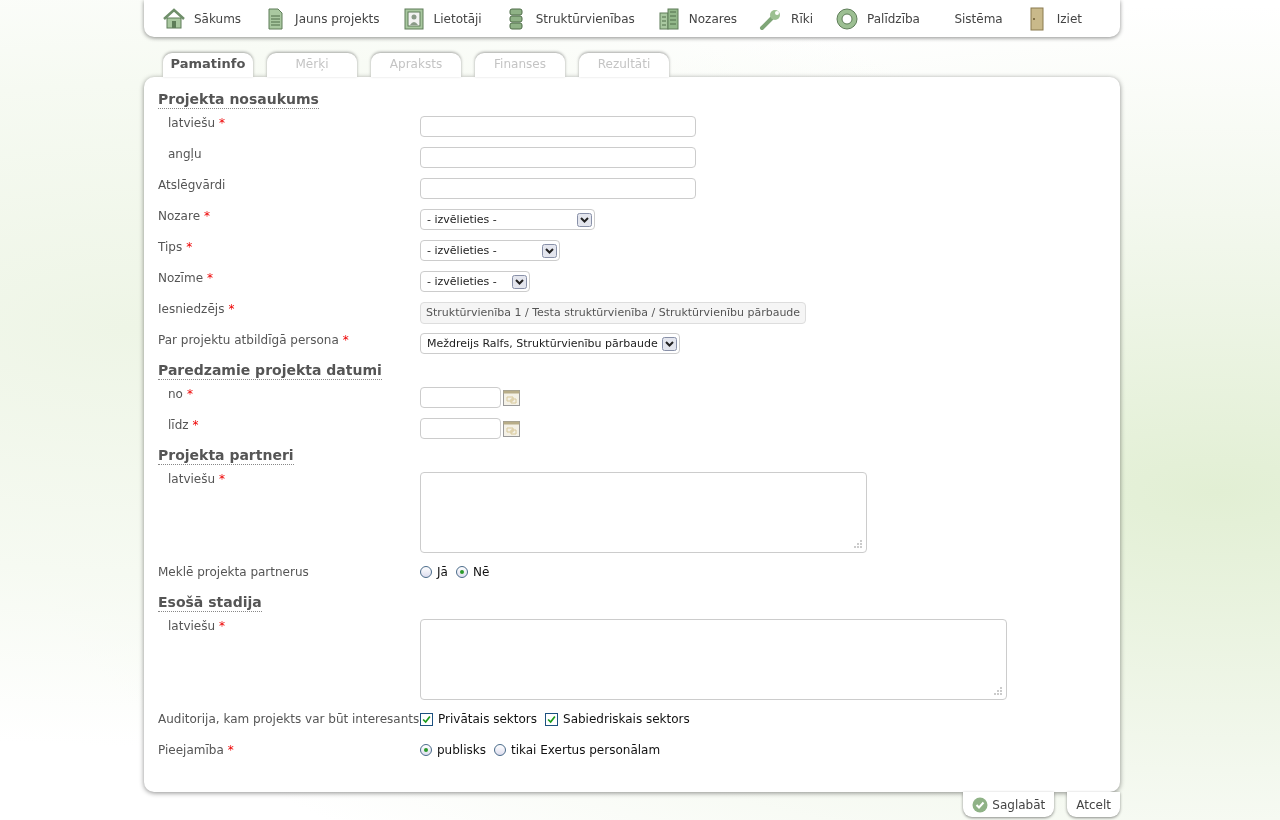 The width and height of the screenshot is (1280, 820). What do you see at coordinates (453, 750) in the screenshot?
I see `radio-option: publisks` at bounding box center [453, 750].